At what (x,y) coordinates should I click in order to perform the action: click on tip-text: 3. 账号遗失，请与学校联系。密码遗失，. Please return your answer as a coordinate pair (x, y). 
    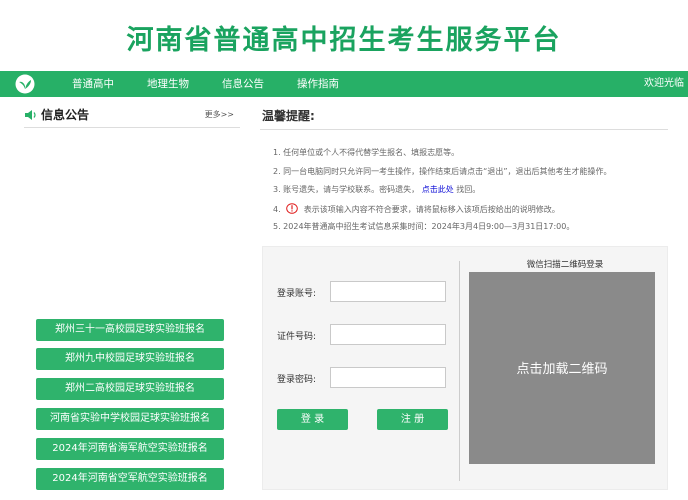
    Looking at the image, I should click on (346, 189).